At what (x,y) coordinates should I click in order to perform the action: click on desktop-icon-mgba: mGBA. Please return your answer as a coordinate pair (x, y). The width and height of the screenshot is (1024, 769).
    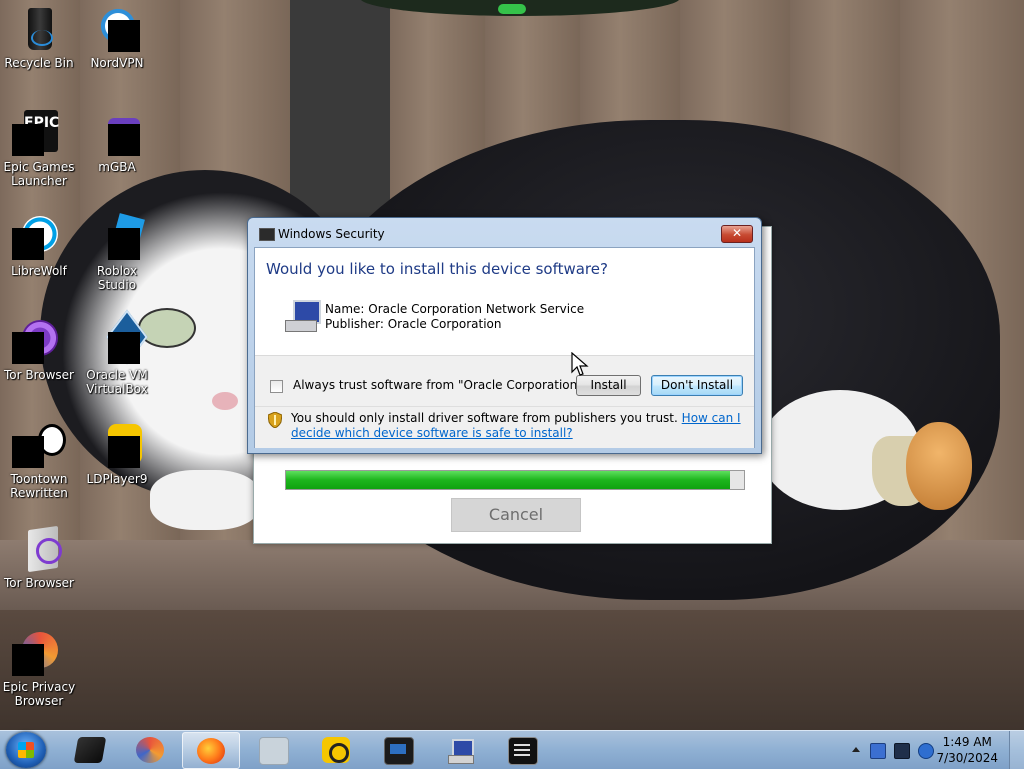
    Looking at the image, I should click on (117, 142).